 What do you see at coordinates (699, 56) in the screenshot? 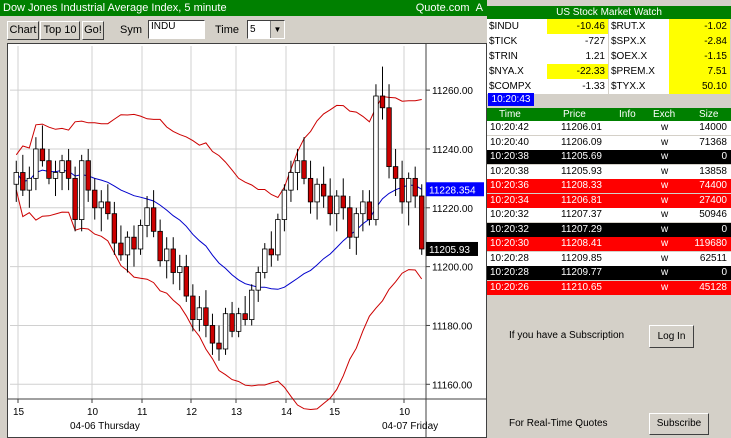
I see `watch-value: -1.15` at bounding box center [699, 56].